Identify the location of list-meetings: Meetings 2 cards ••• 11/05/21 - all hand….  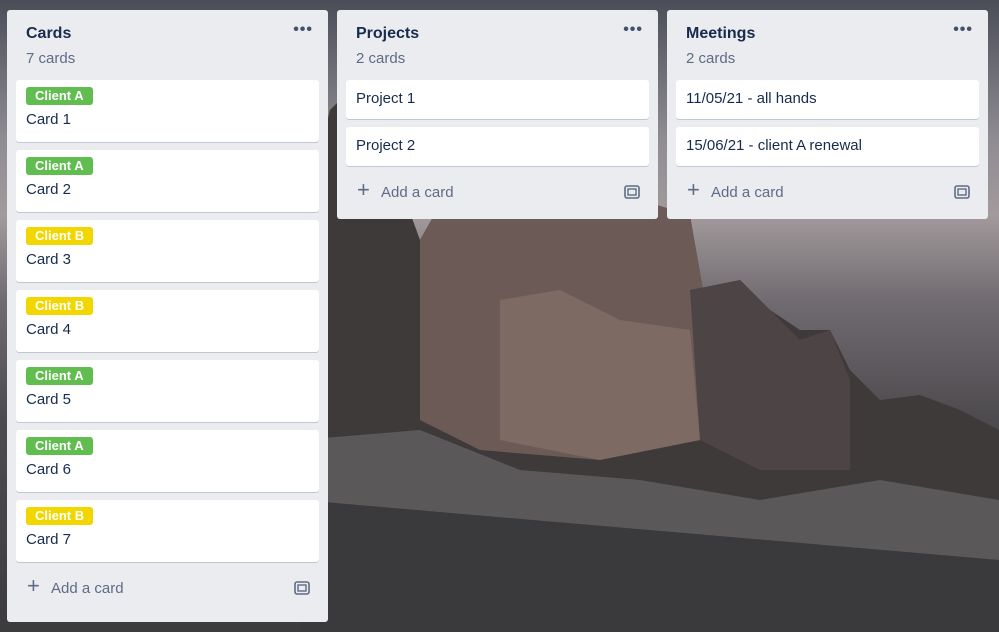
(827, 114).